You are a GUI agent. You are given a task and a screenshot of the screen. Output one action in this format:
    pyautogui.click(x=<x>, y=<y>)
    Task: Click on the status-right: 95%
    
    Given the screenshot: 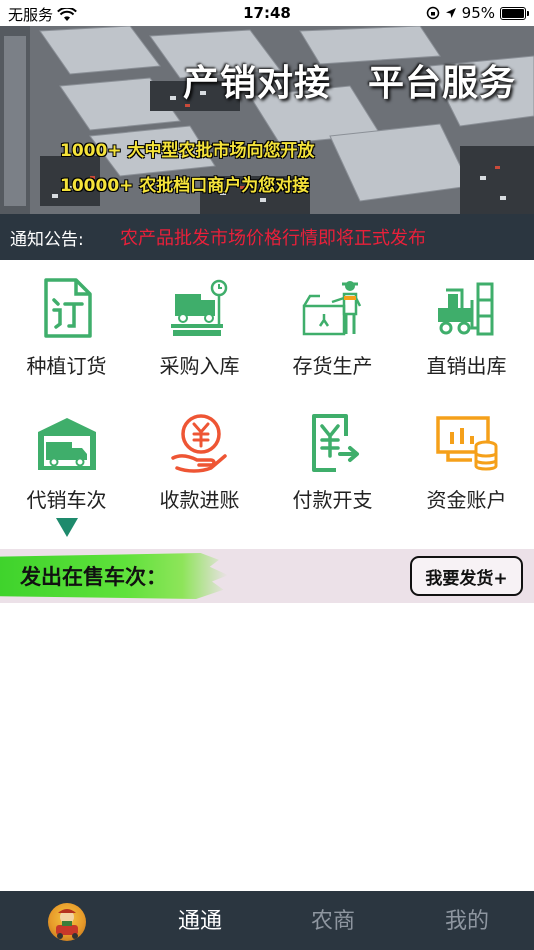 What is the action you would take?
    pyautogui.click(x=477, y=13)
    